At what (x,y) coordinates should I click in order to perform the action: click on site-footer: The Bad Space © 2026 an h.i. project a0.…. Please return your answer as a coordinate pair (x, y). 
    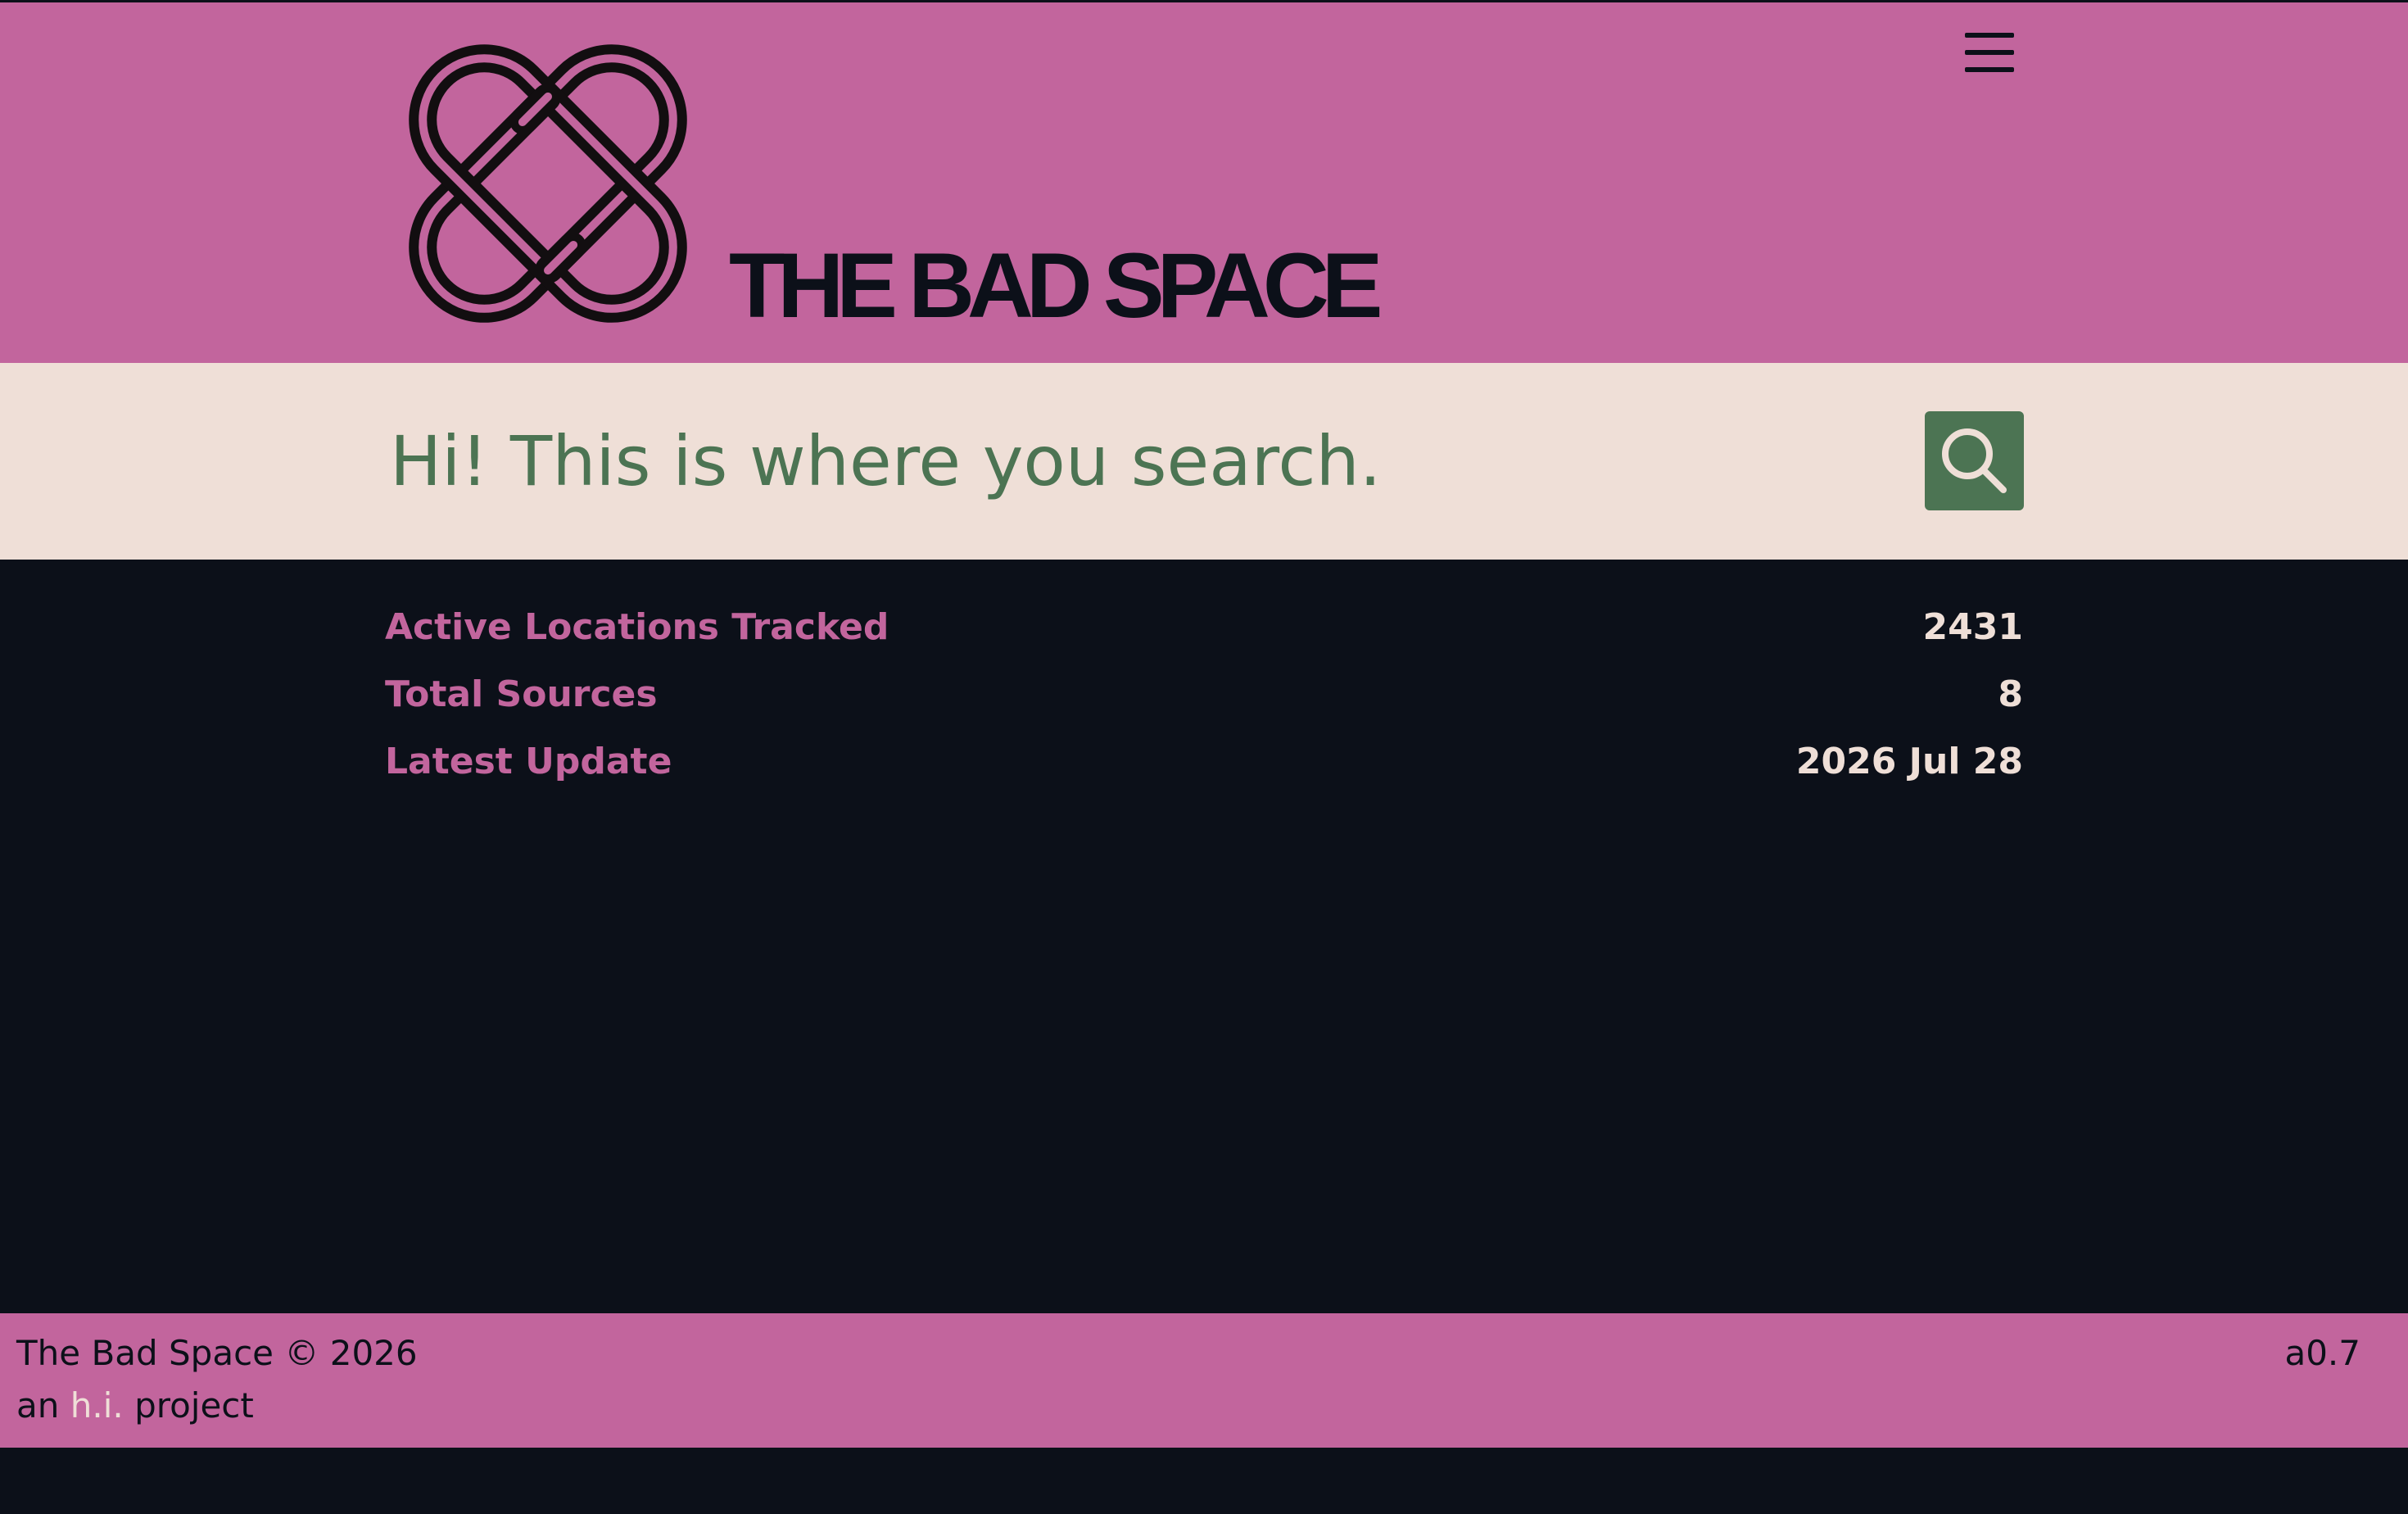
    Looking at the image, I should click on (1204, 1380).